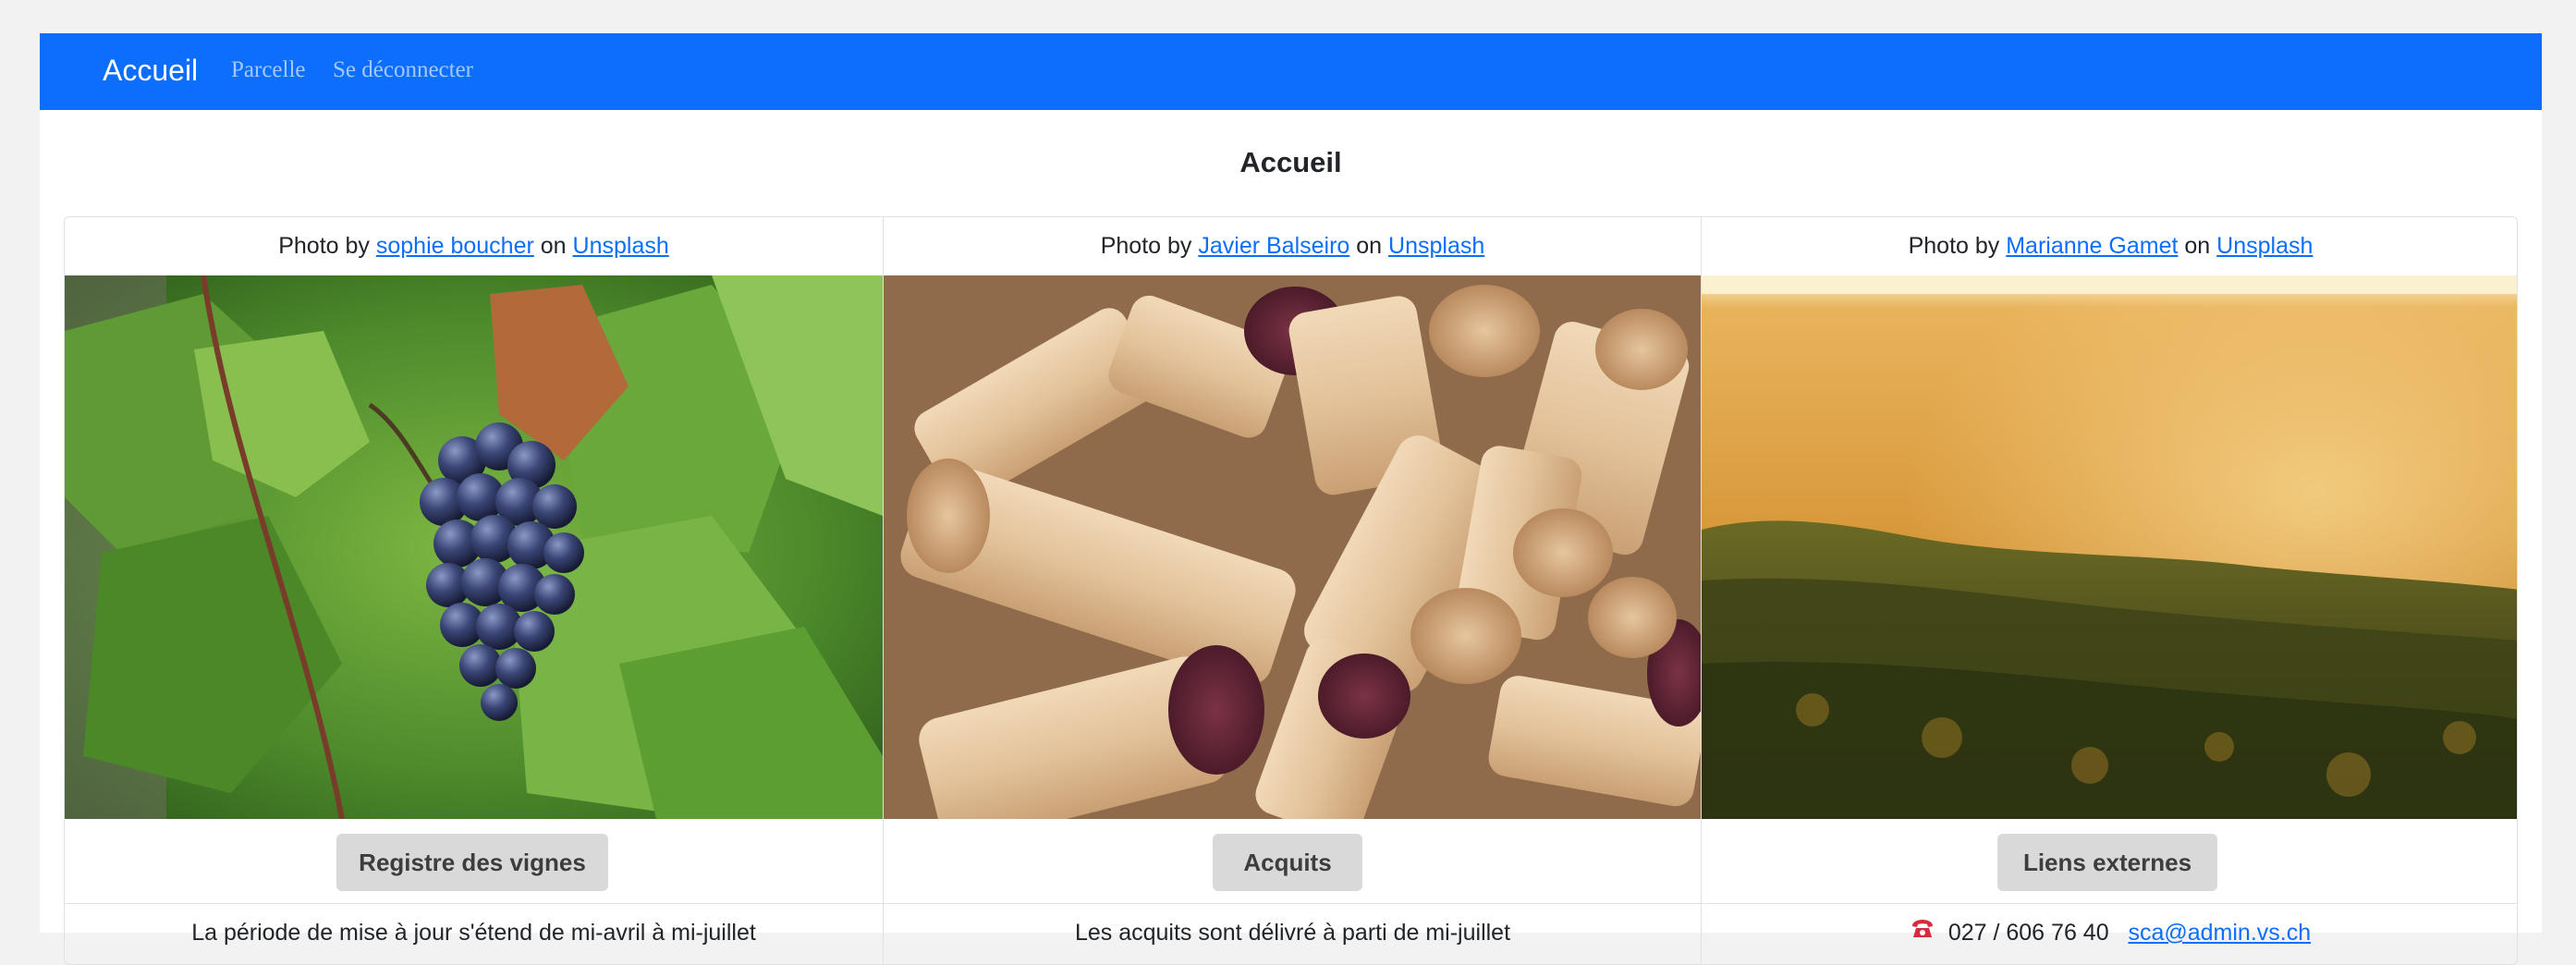  I want to click on button-row: Liens externes, so click(2109, 861).